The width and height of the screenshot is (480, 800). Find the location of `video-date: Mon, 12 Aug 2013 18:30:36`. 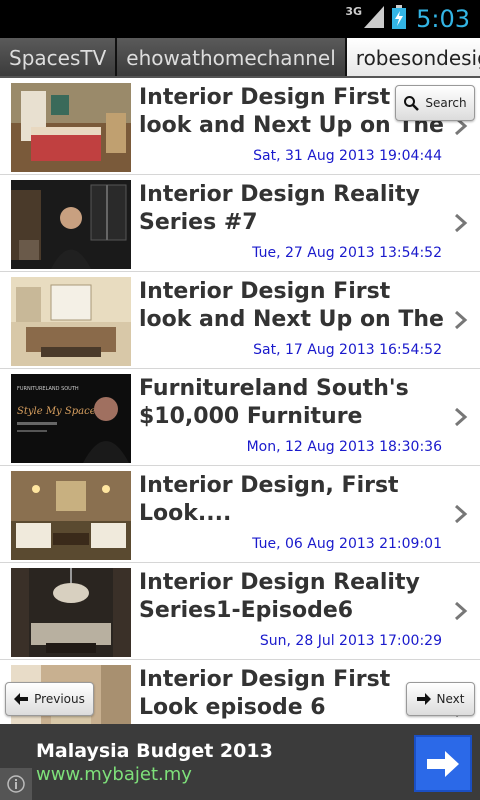

video-date: Mon, 12 Aug 2013 18:30:36 is located at coordinates (344, 447).